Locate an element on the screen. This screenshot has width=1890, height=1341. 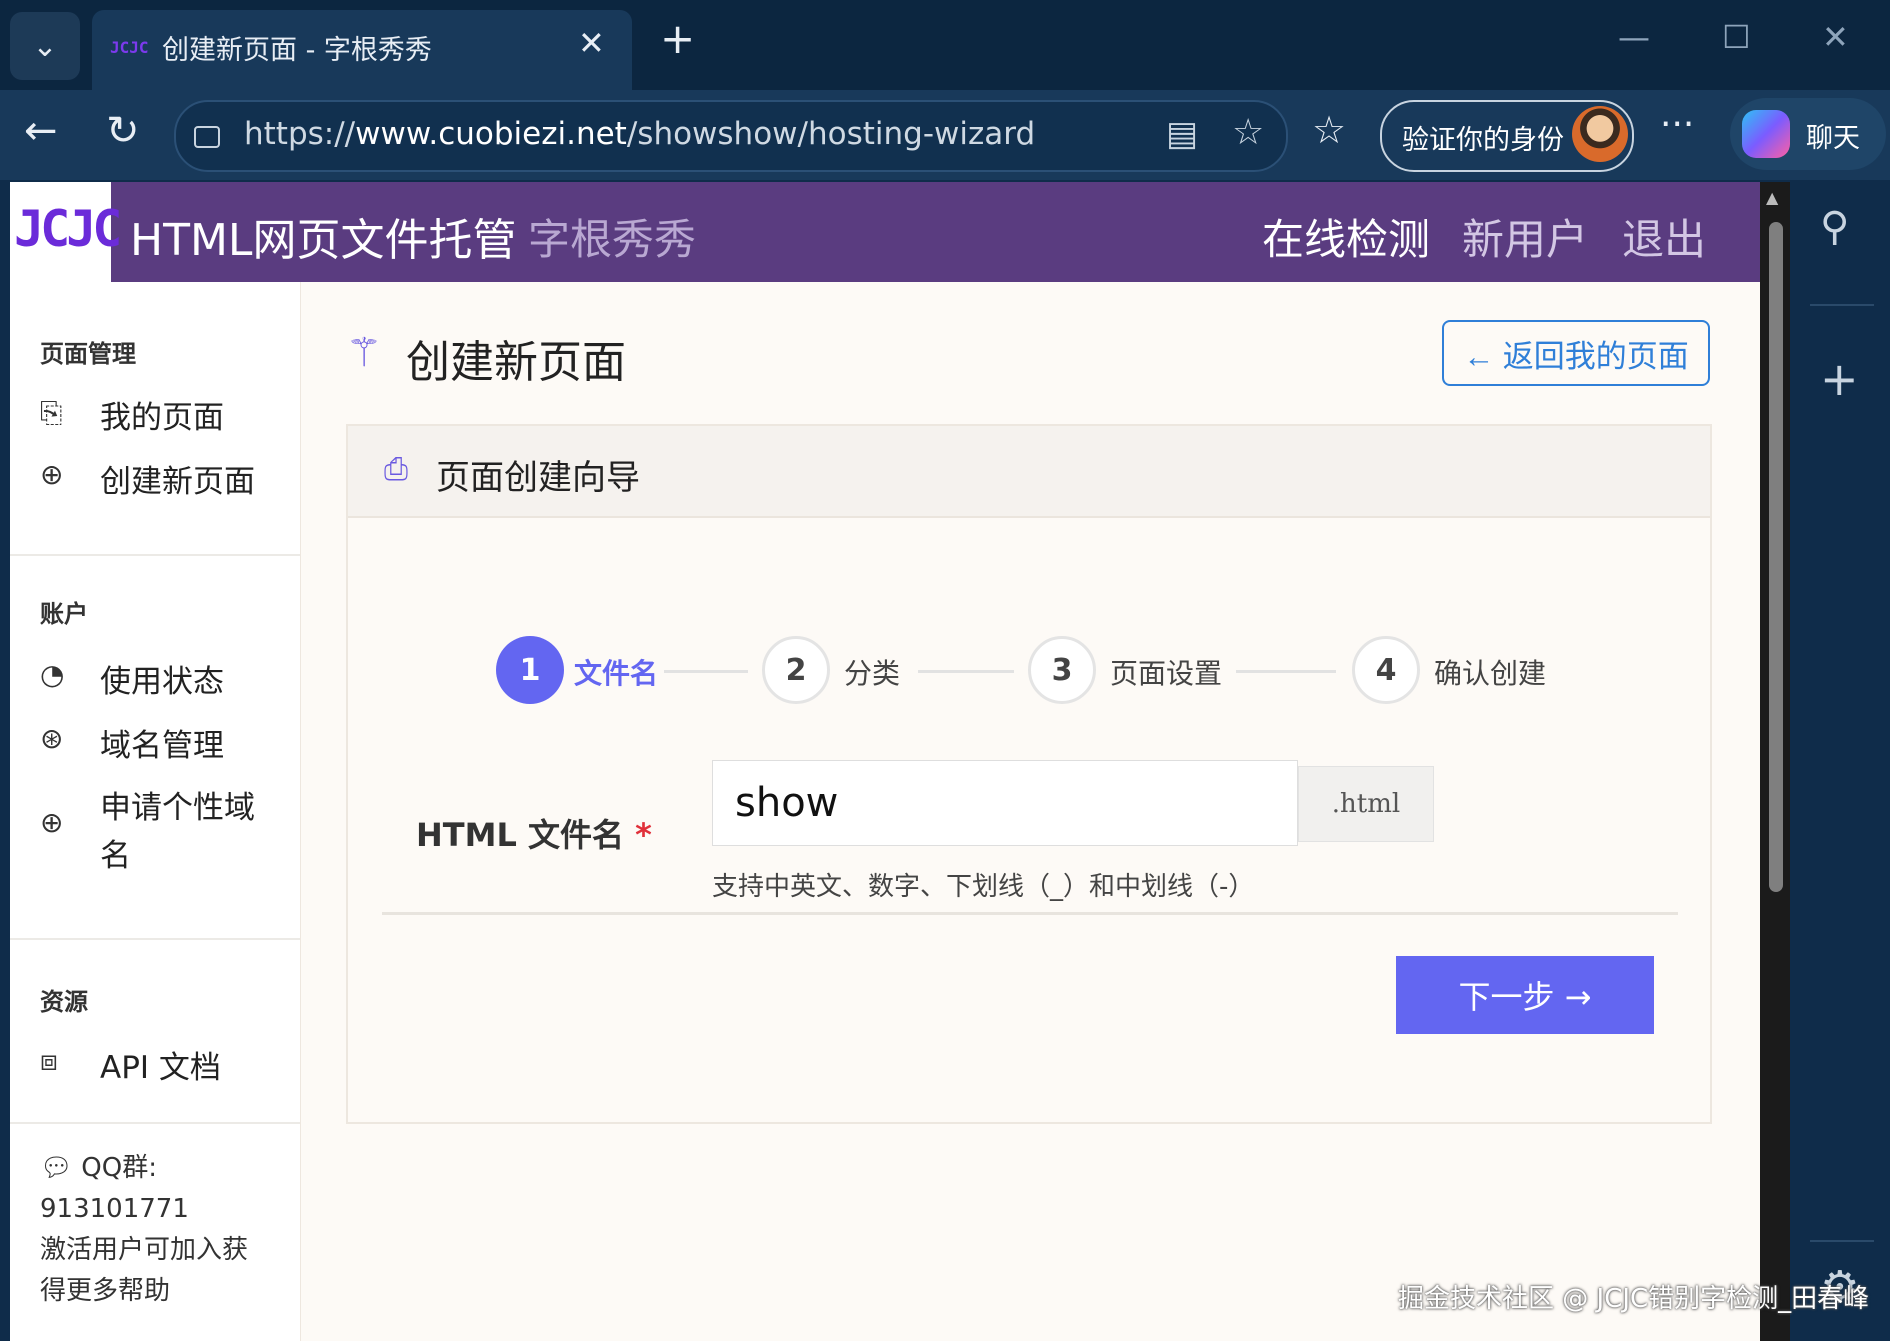
more-icon: ··· is located at coordinates (1677, 124).